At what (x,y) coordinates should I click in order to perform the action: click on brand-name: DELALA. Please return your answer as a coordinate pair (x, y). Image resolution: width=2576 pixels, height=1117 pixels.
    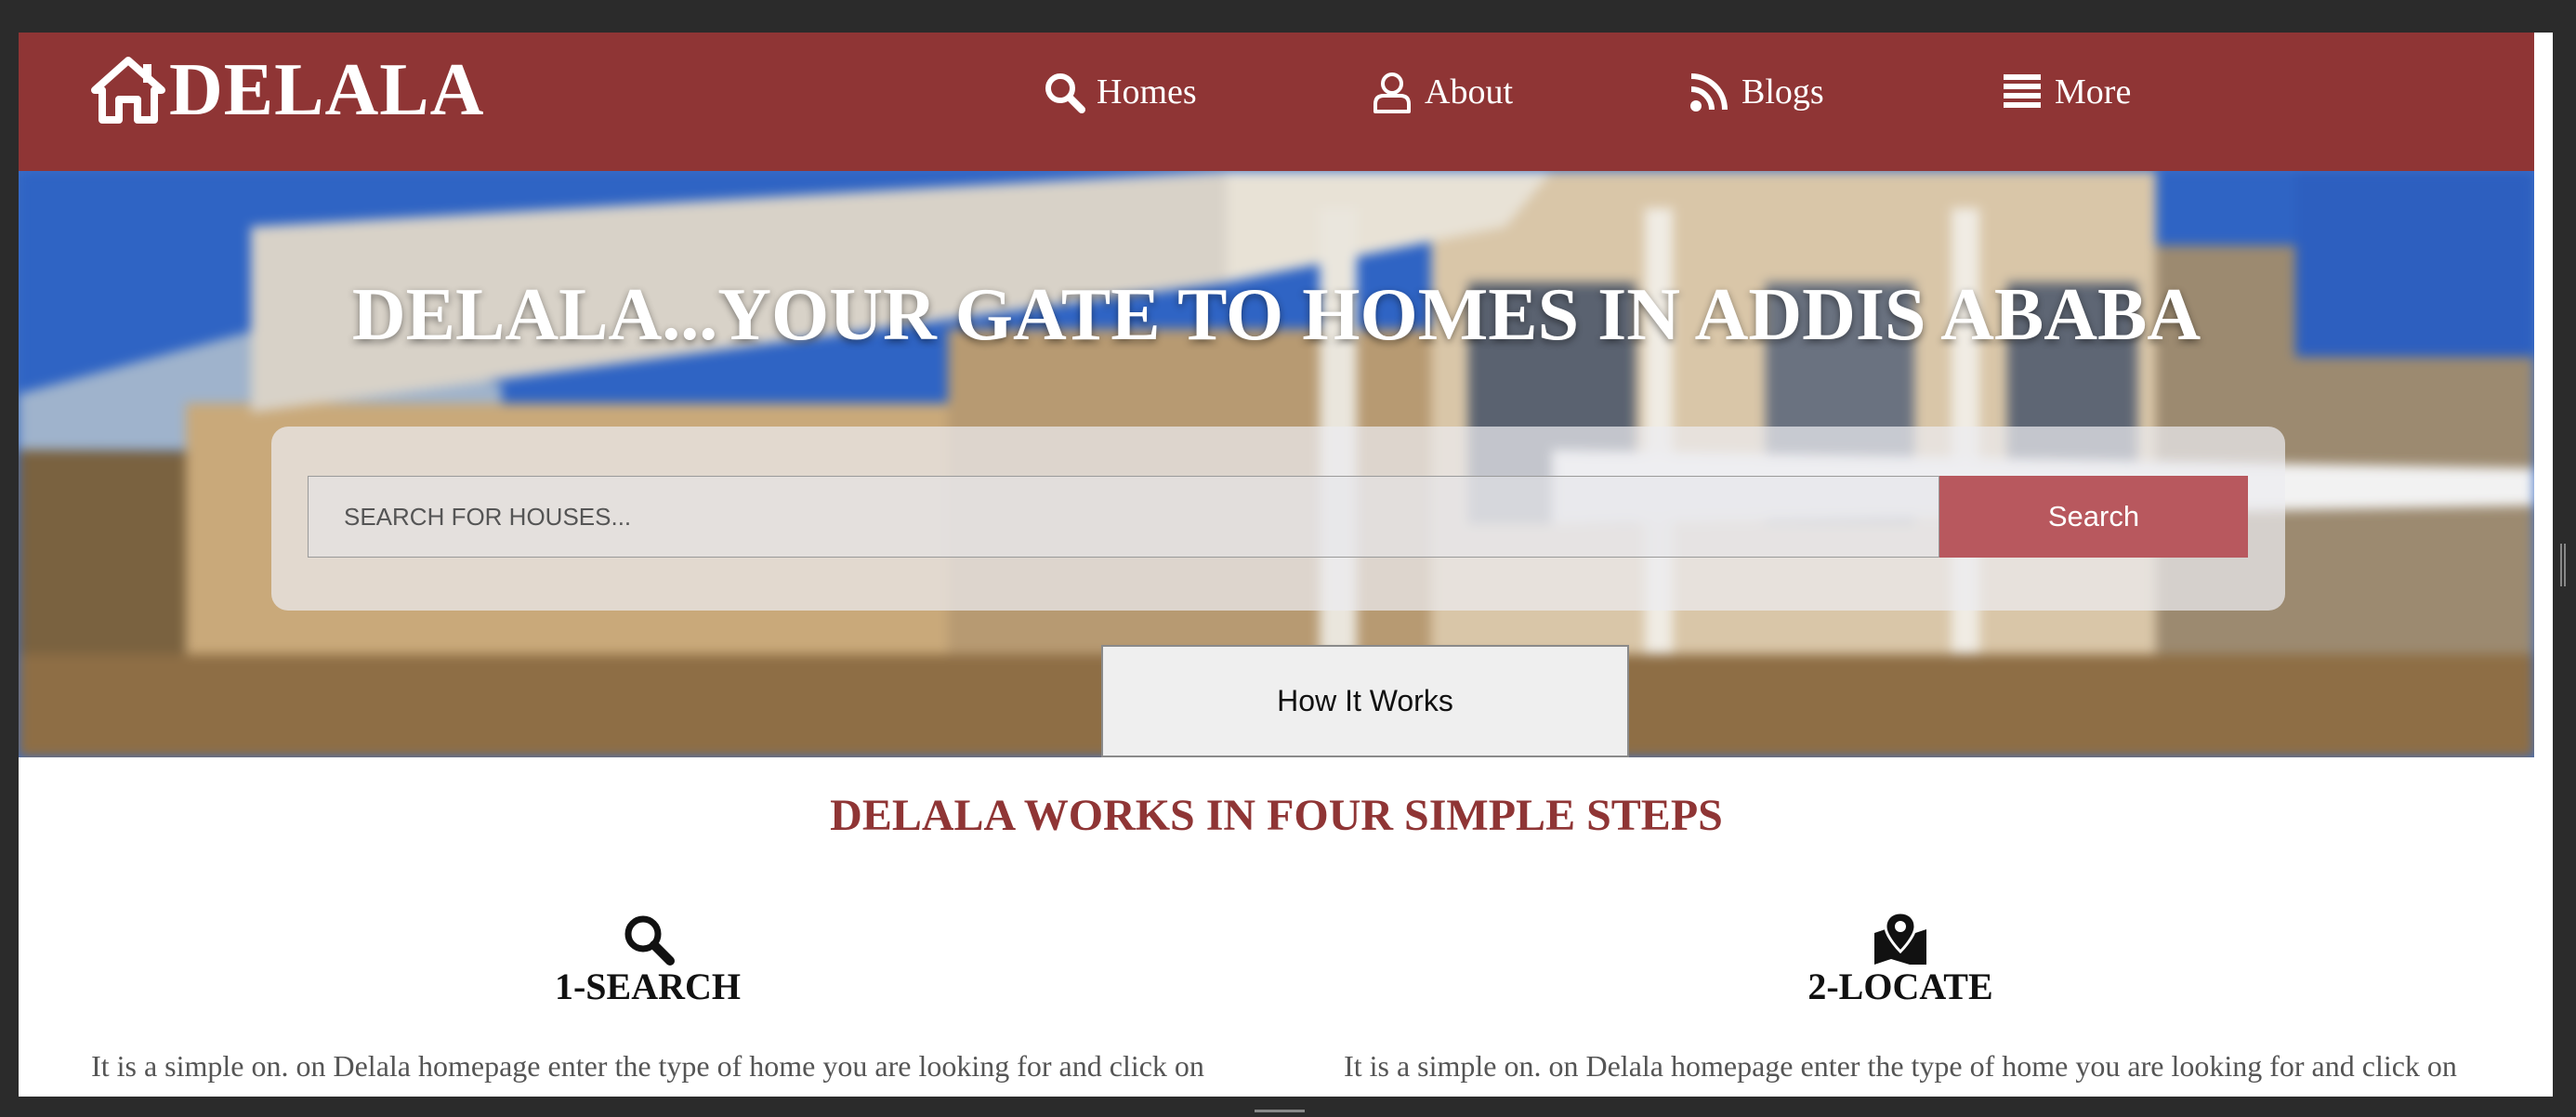
    Looking at the image, I should click on (327, 89).